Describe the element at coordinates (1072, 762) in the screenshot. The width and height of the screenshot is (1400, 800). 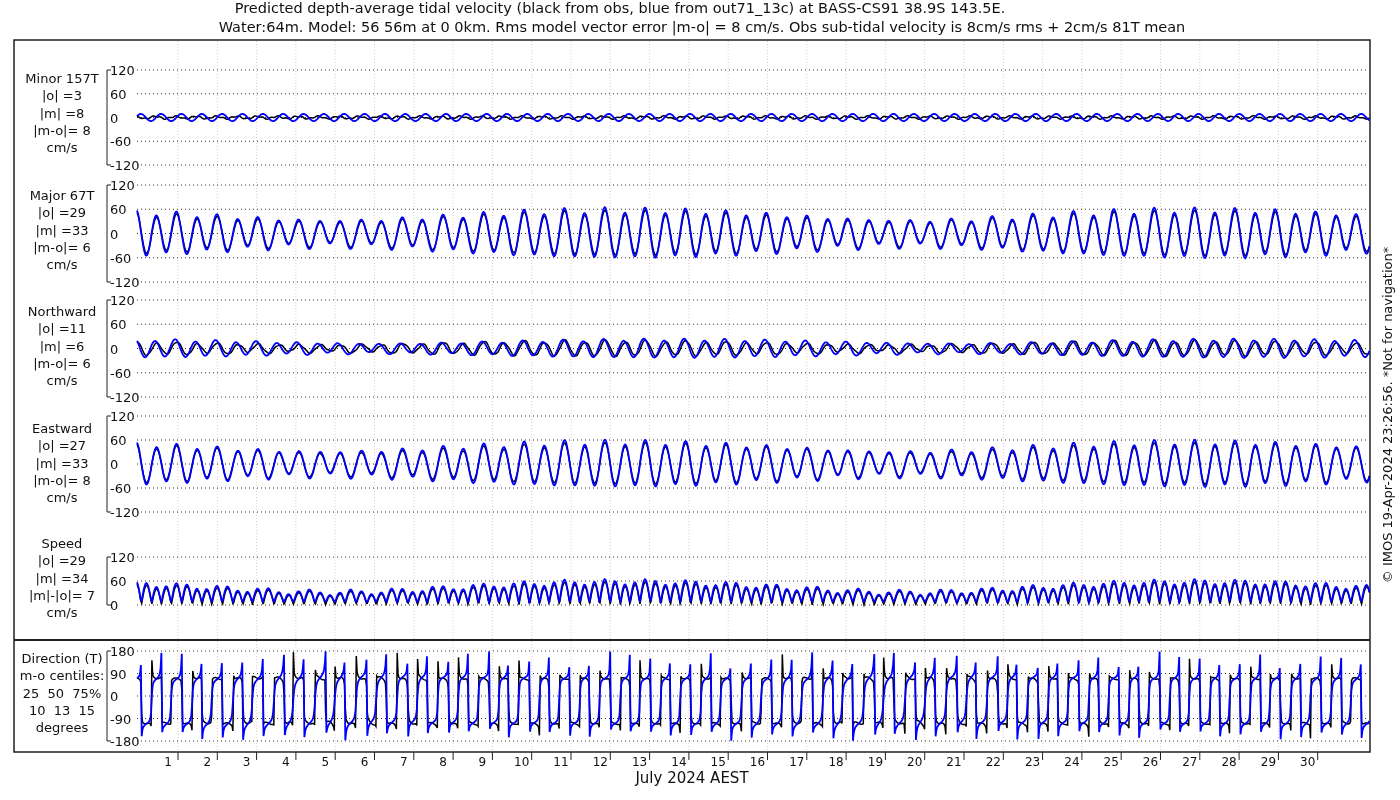
I see `tick-label: 24` at that location.